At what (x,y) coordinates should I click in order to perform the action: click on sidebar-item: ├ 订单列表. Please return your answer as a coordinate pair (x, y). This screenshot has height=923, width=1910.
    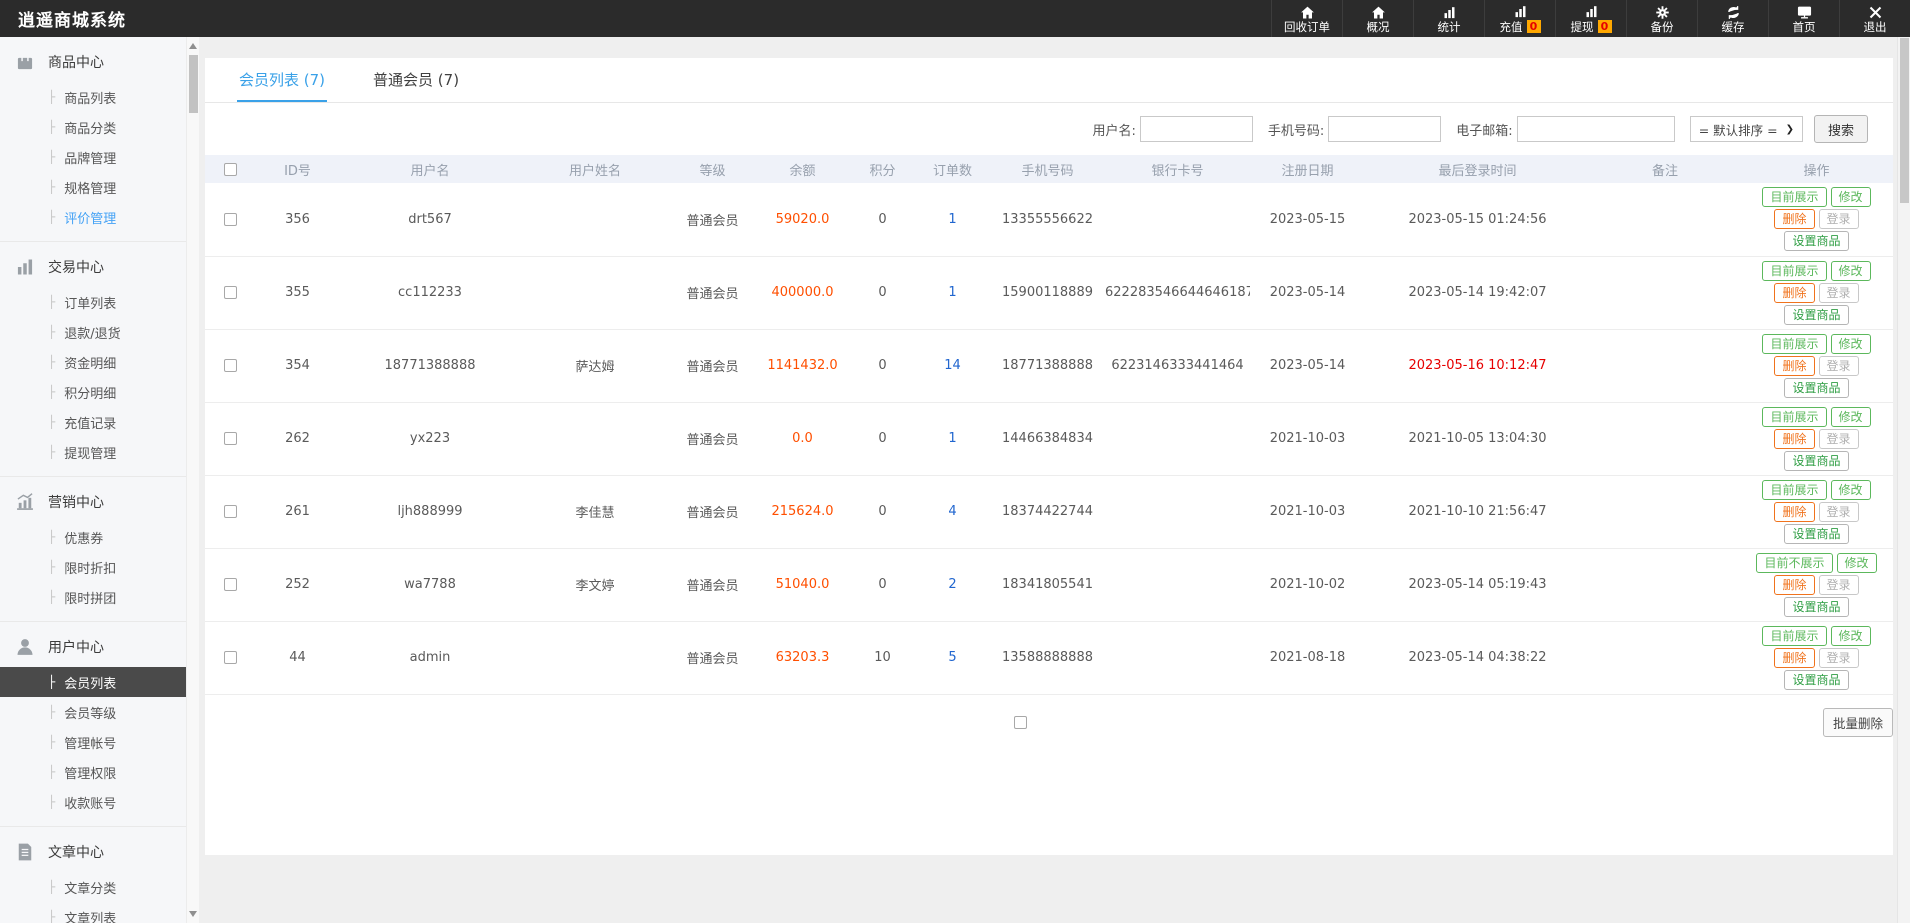
    Looking at the image, I should click on (93, 302).